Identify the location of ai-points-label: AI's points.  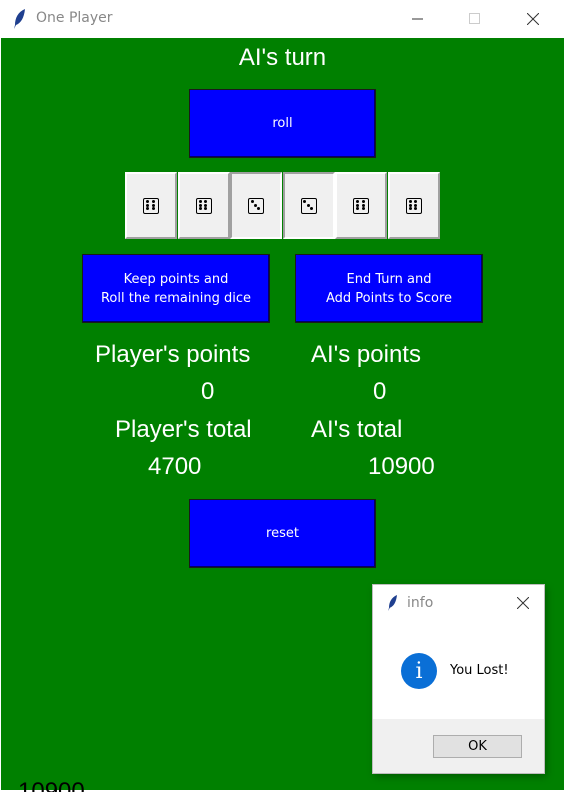
(366, 354).